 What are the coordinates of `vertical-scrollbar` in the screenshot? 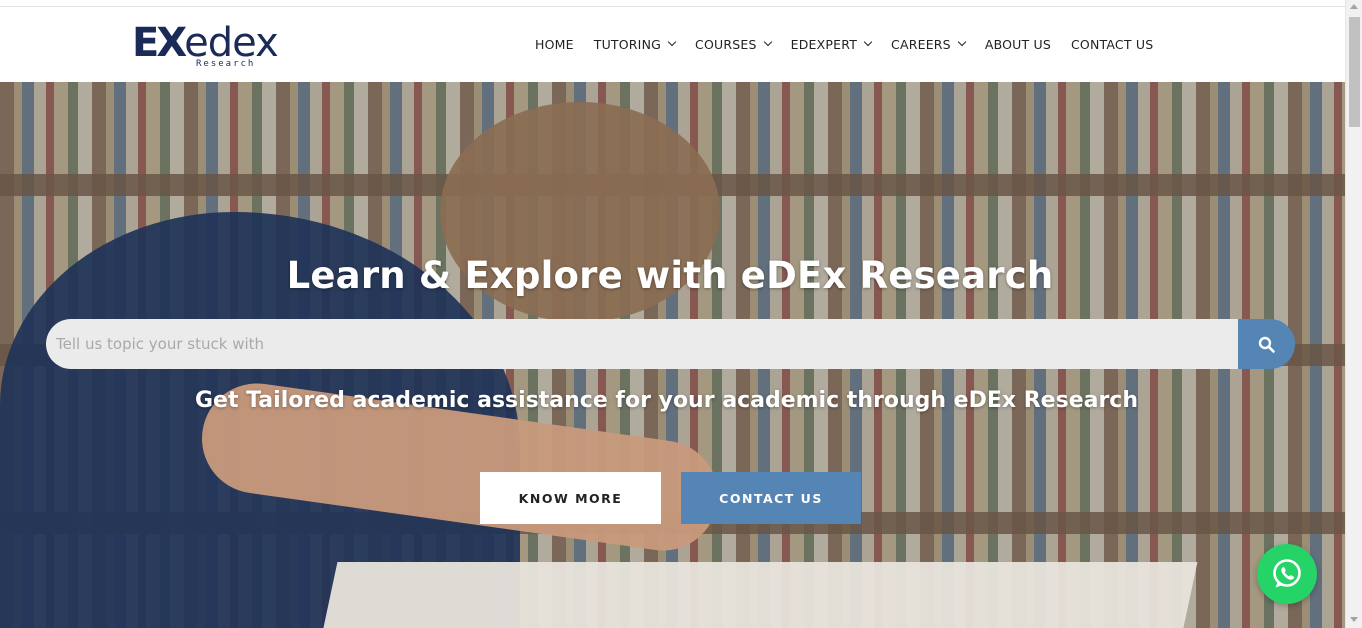 It's located at (1353, 314).